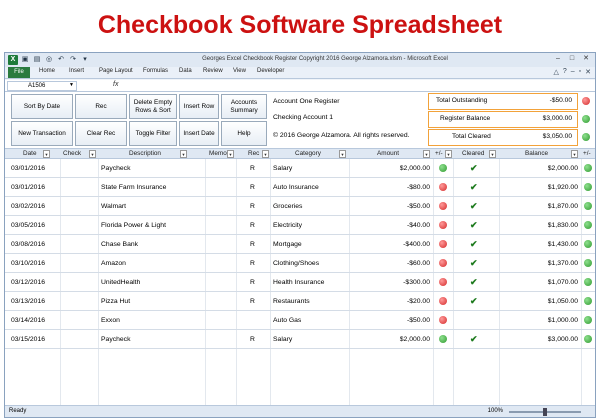 This screenshot has width=600, height=420. What do you see at coordinates (155, 71) in the screenshot?
I see `tab-formulas: Formulas` at bounding box center [155, 71].